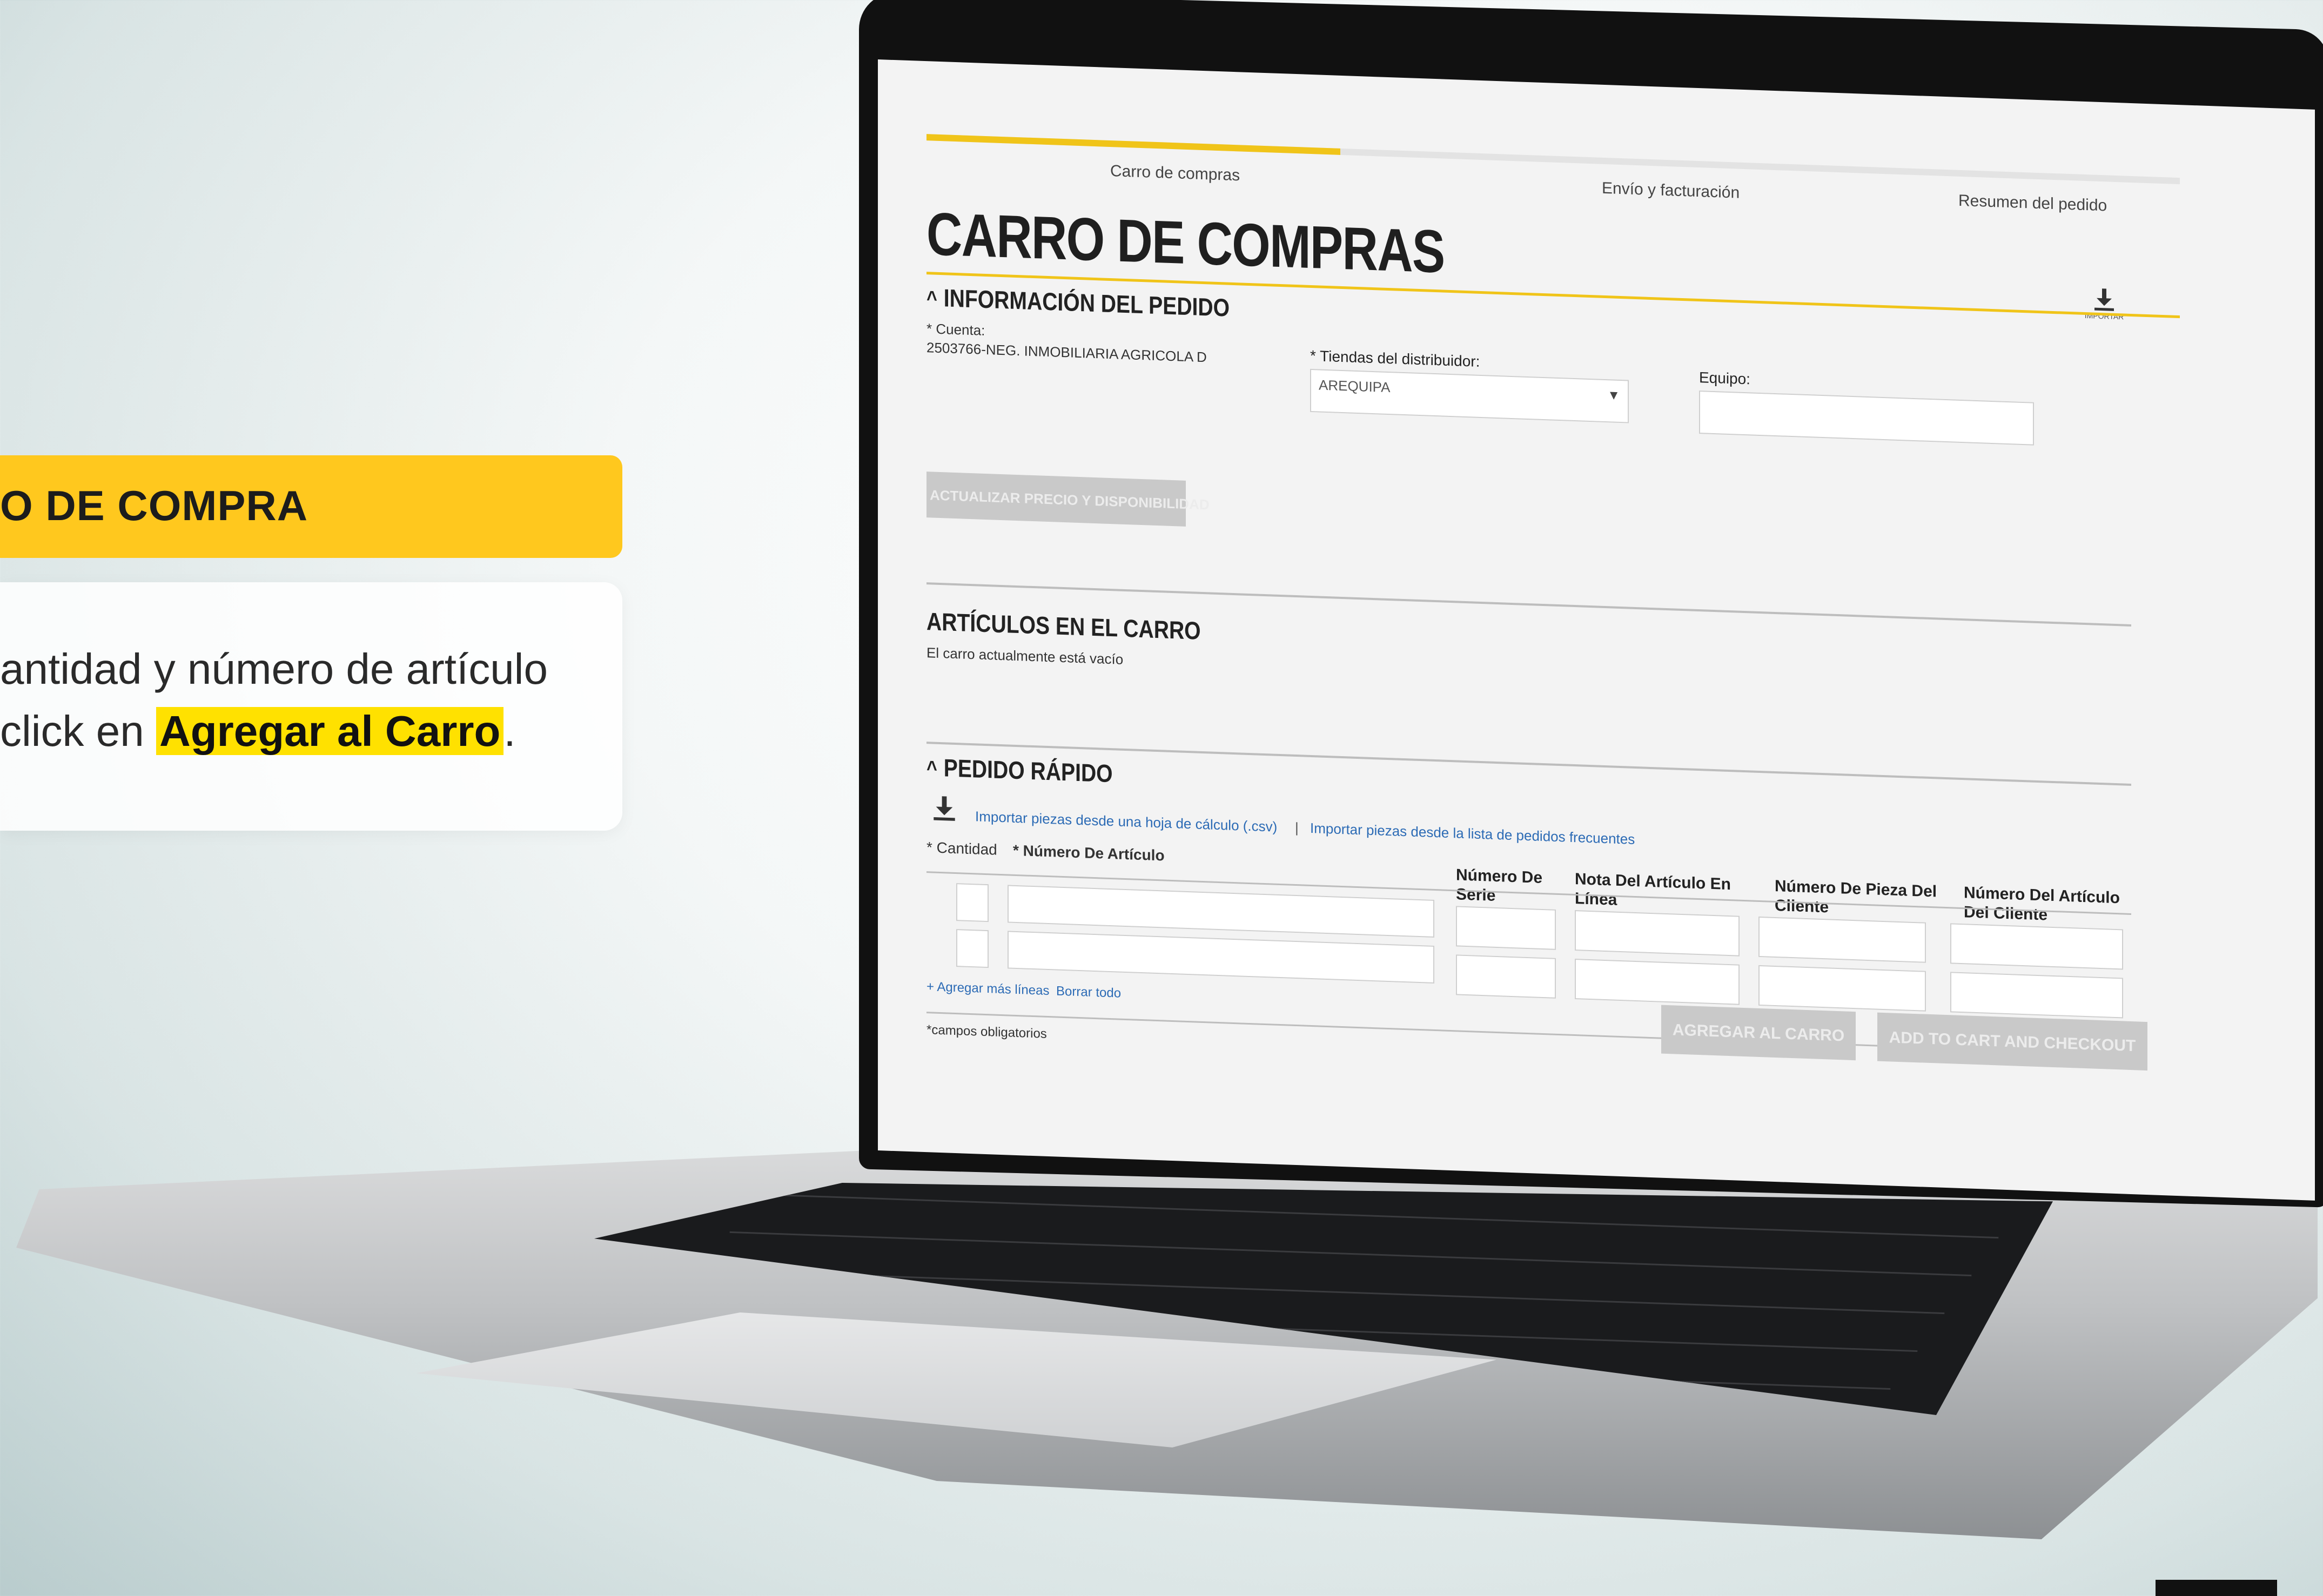 The height and width of the screenshot is (1596, 2323). What do you see at coordinates (1086, 303) in the screenshot?
I see `order-info-title: INFORMACIÓN DEL PEDIDO` at bounding box center [1086, 303].